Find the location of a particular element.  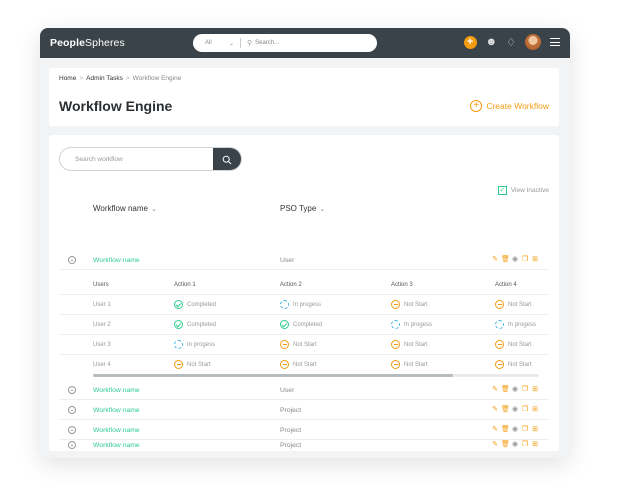

bell-icon: ♢ is located at coordinates (511, 42).